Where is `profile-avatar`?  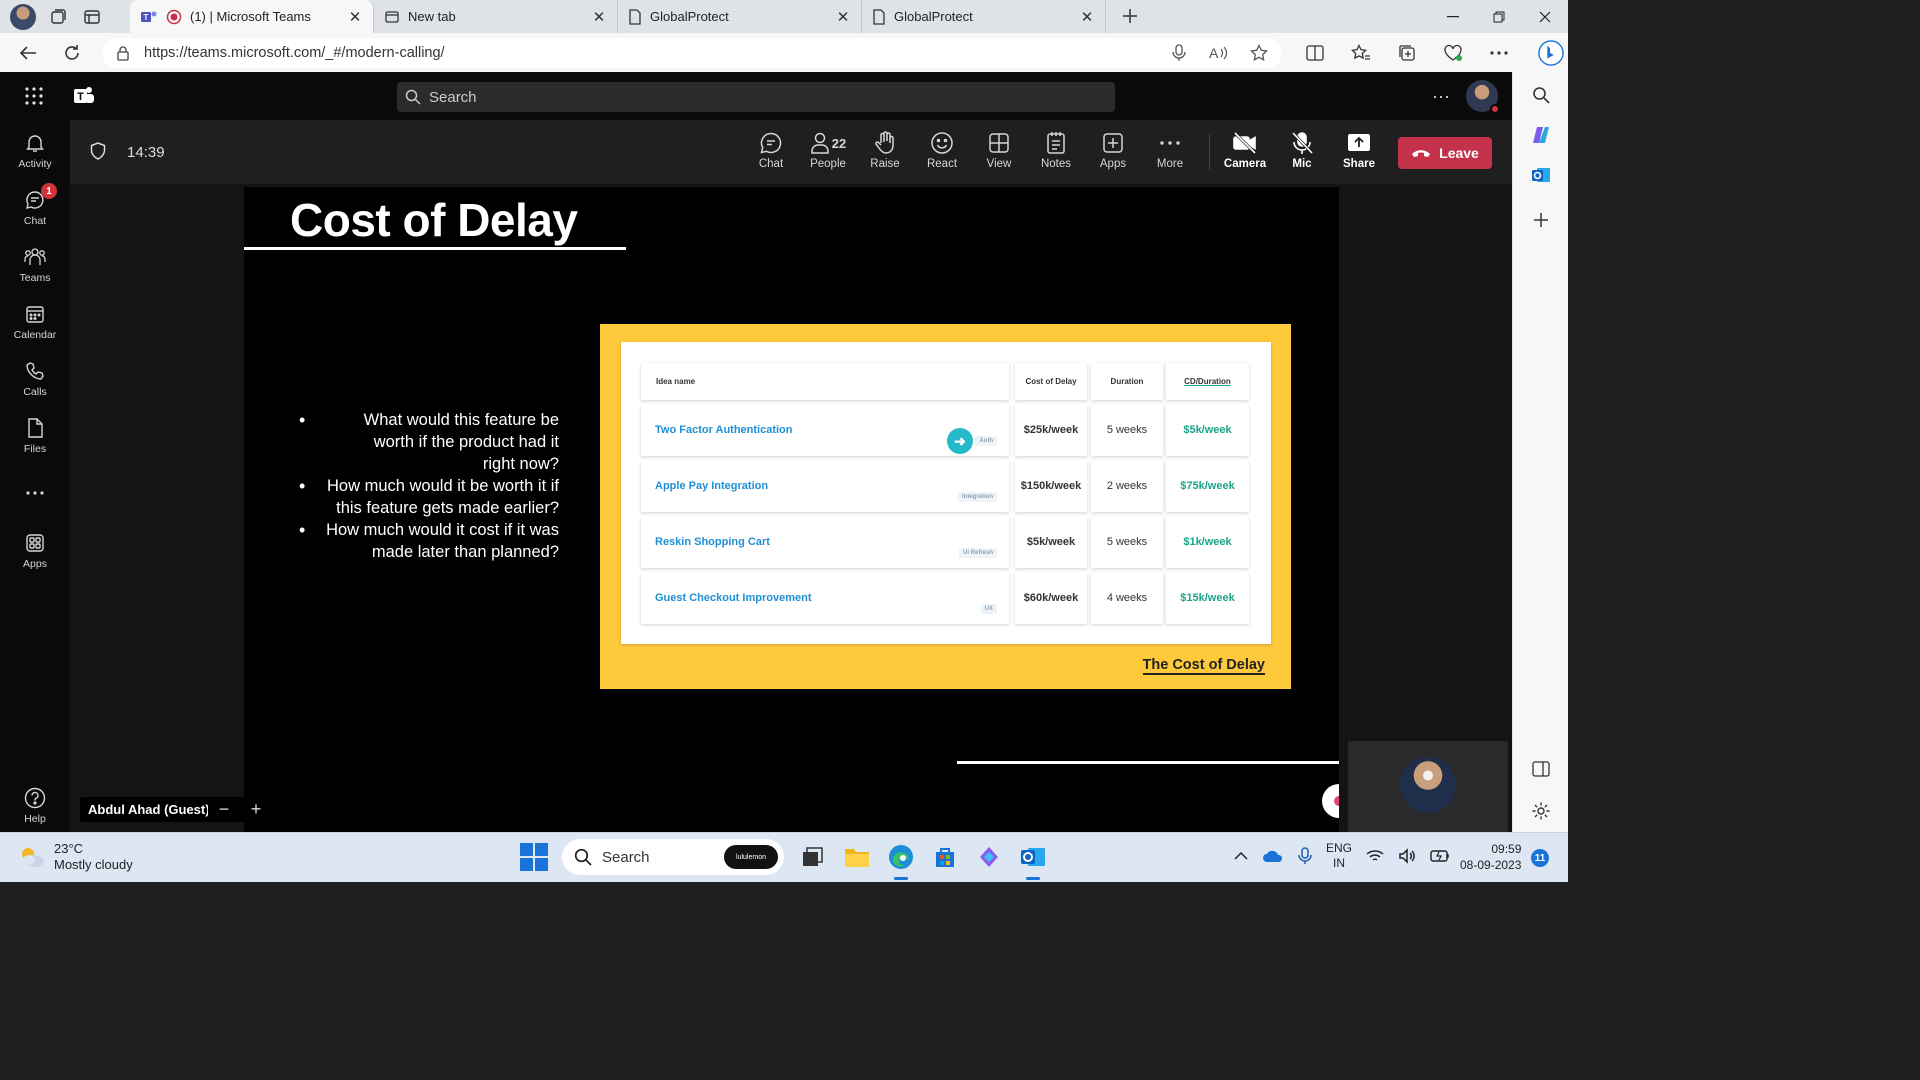
profile-avatar is located at coordinates (23, 16).